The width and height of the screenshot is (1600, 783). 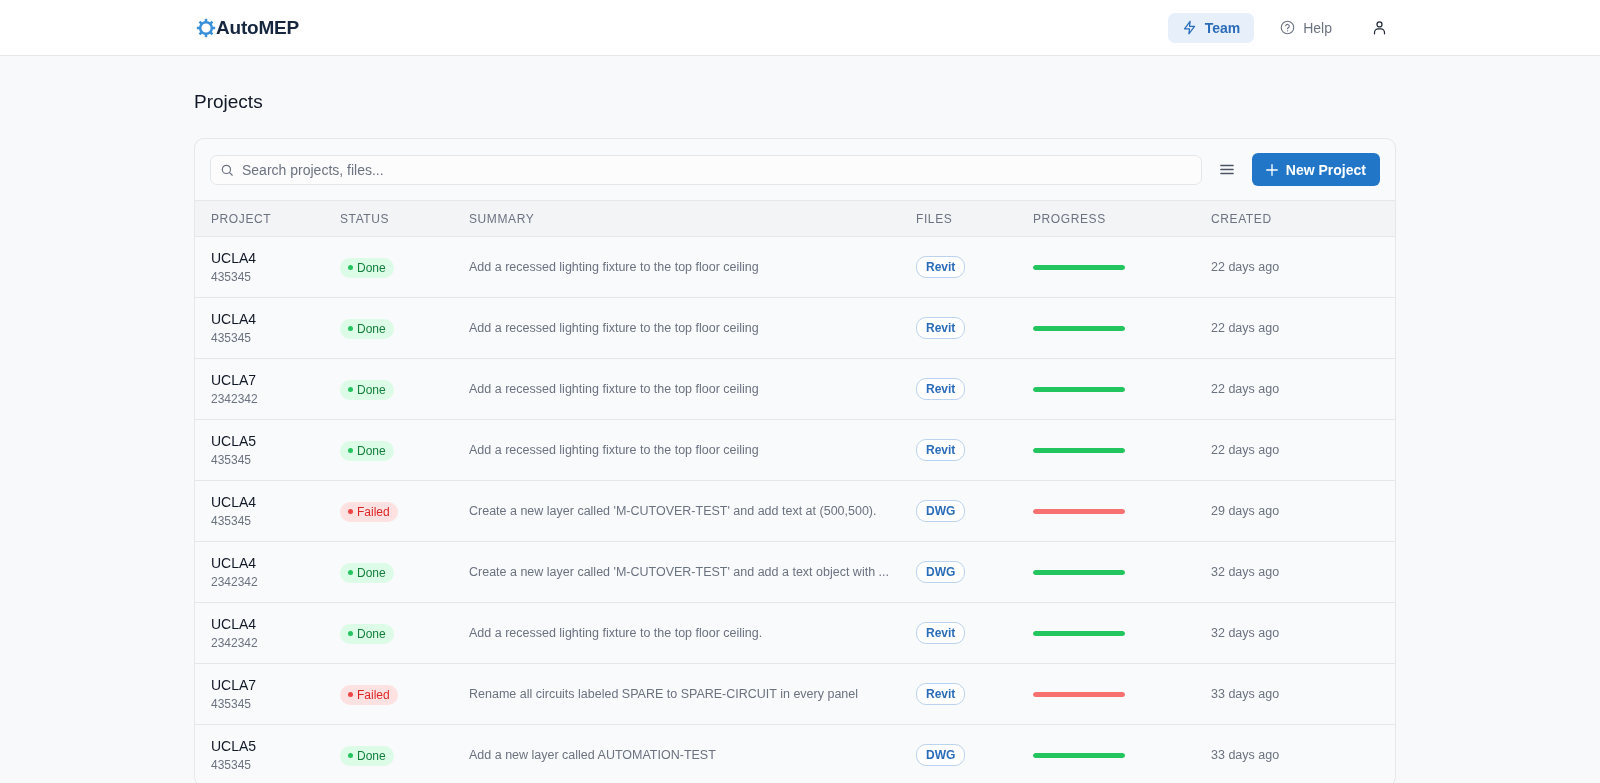 What do you see at coordinates (1211, 27) in the screenshot?
I see `nav-button: Team` at bounding box center [1211, 27].